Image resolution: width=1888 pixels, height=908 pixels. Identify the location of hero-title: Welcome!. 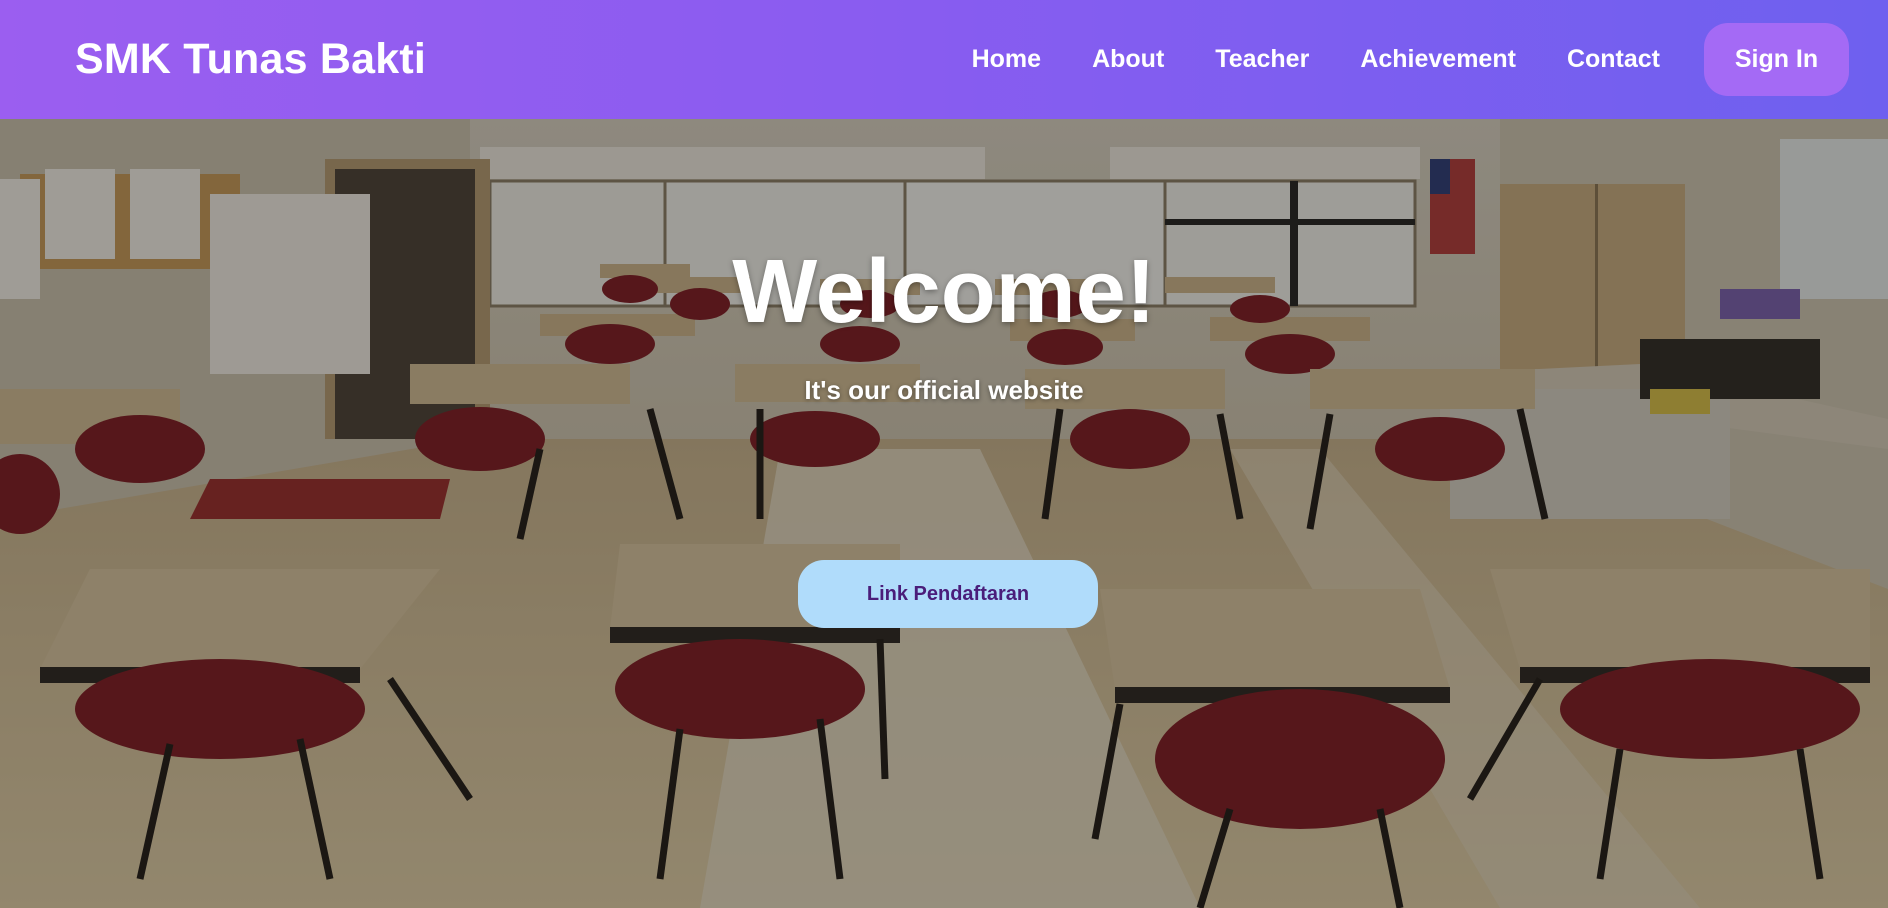
(944, 292).